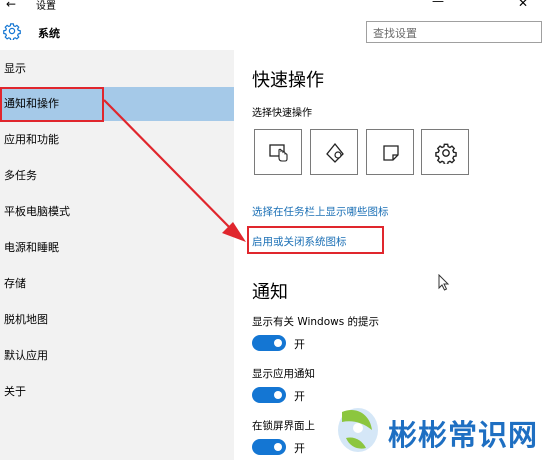 The width and height of the screenshot is (544, 460). I want to click on watermark-logo-icon, so click(358, 430).